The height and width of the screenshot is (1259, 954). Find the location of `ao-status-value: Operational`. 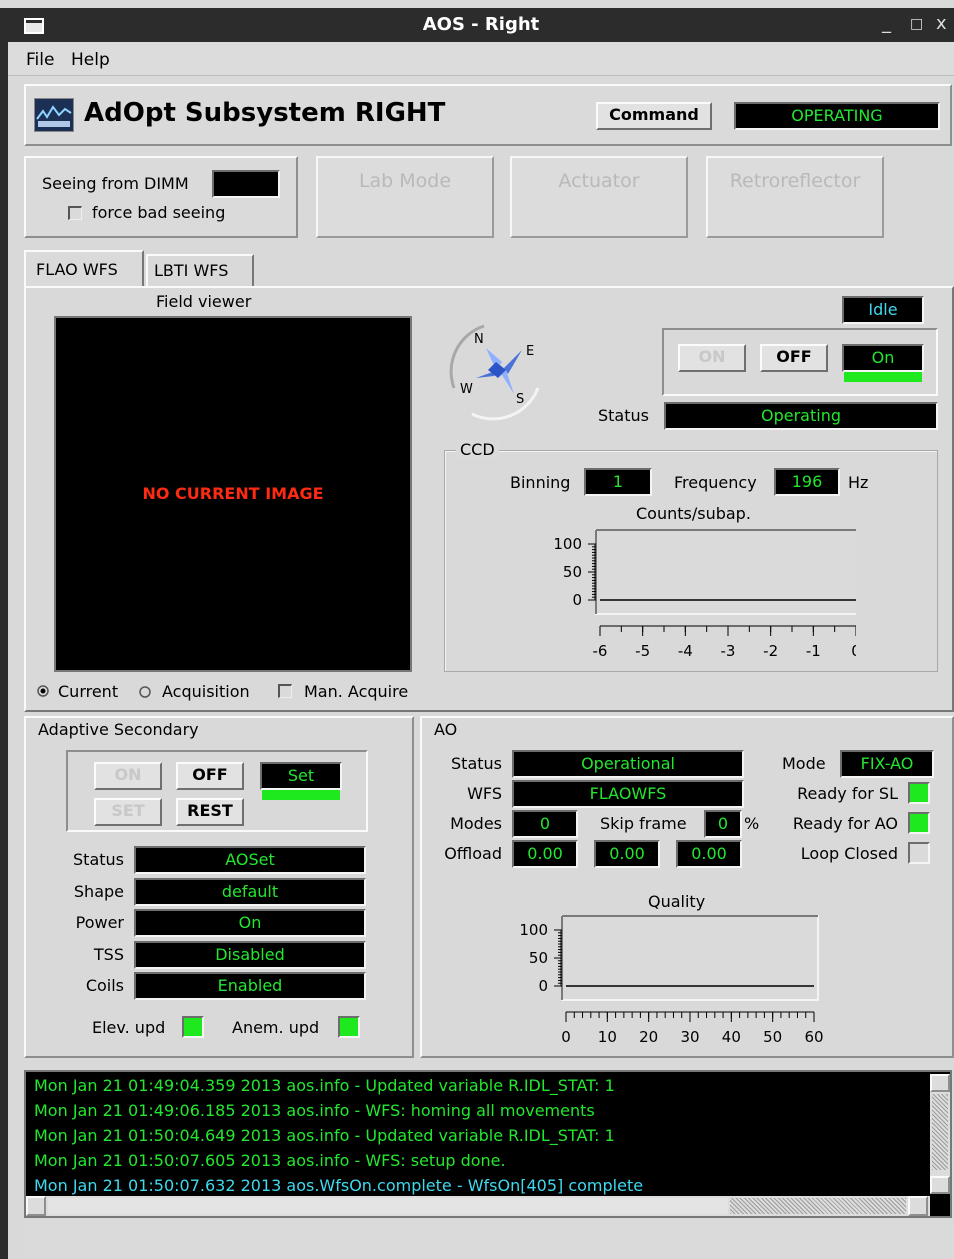

ao-status-value: Operational is located at coordinates (628, 764).